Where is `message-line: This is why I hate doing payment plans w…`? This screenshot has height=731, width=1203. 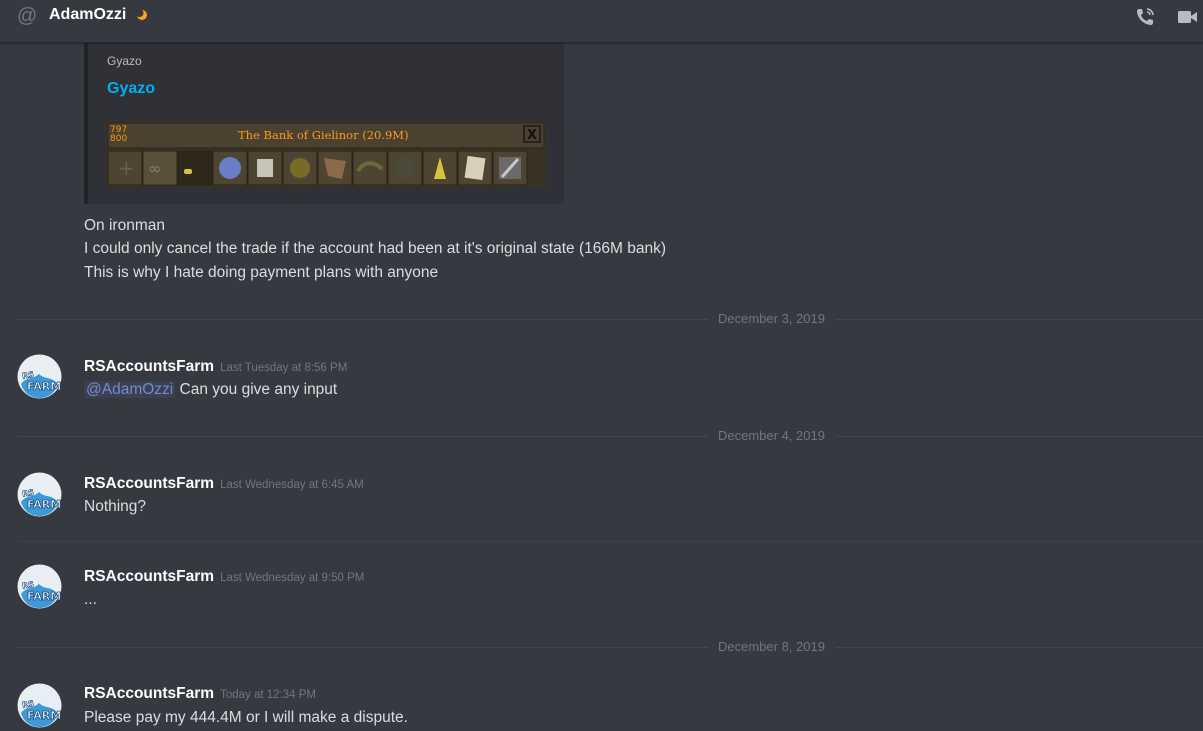 message-line: This is why I hate doing payment plans w… is located at coordinates (261, 272).